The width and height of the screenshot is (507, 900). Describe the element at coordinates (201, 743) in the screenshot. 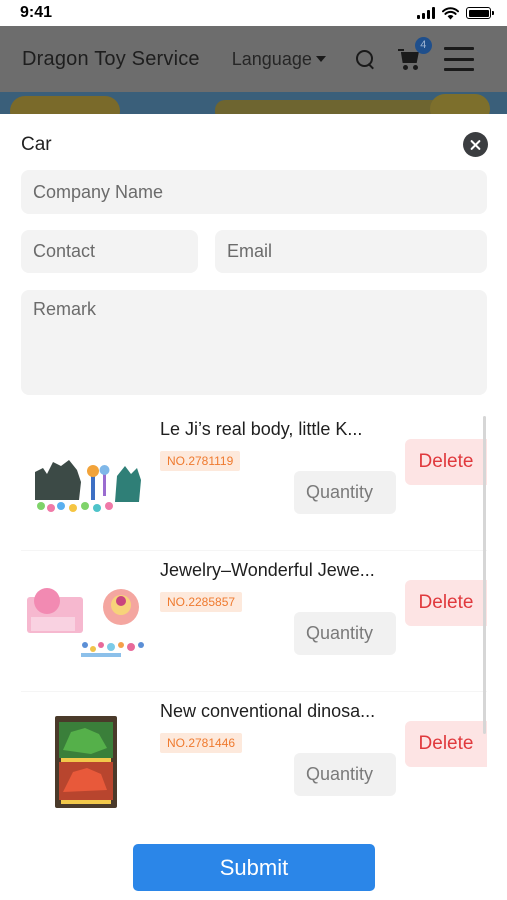

I see `item-number-badge: NO.2781446` at that location.